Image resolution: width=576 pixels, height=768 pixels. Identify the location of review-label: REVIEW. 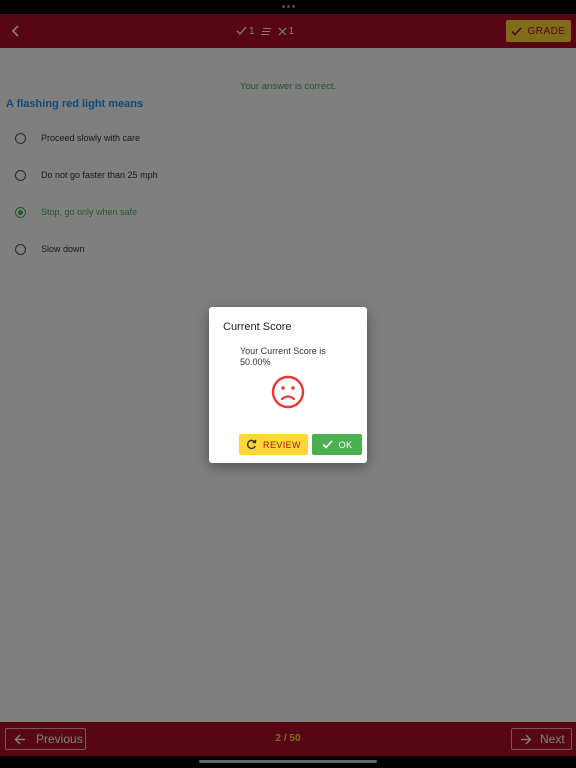
(282, 444).